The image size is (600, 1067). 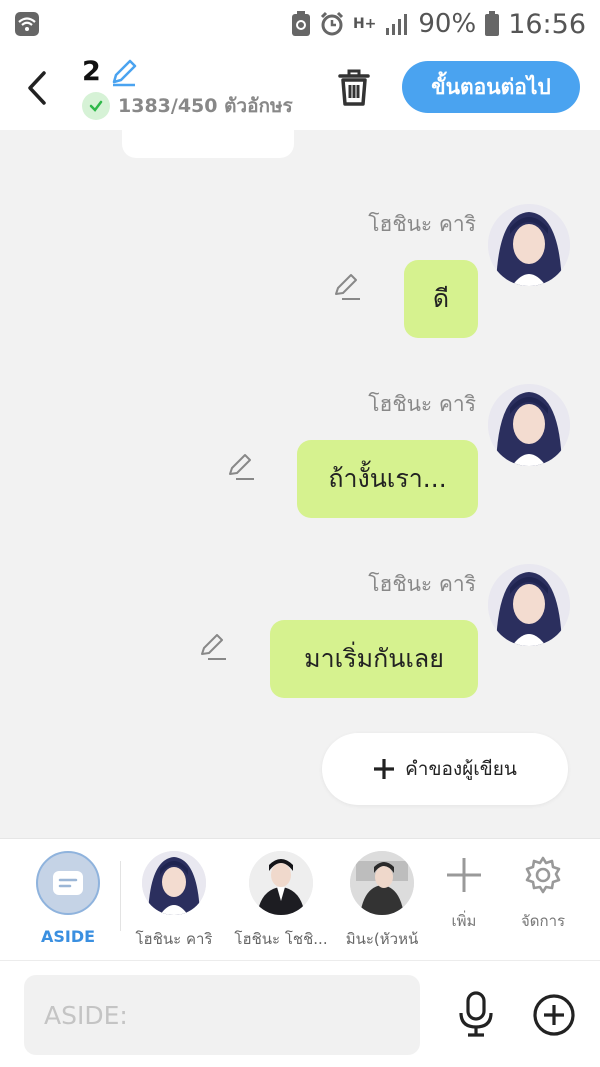 I want to click on clock: 16:56, so click(x=547, y=24).